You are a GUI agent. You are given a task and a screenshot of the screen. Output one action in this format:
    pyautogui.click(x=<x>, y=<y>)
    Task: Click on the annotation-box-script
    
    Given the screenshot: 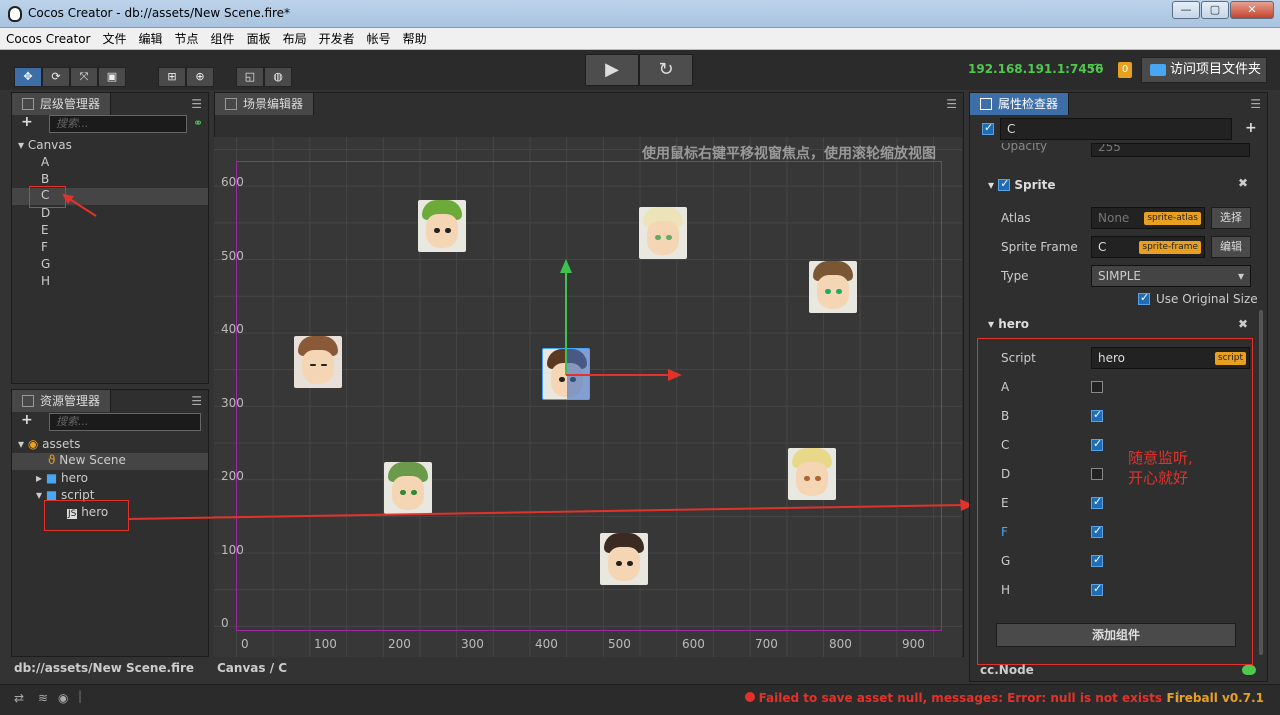 What is the action you would take?
    pyautogui.click(x=86, y=515)
    